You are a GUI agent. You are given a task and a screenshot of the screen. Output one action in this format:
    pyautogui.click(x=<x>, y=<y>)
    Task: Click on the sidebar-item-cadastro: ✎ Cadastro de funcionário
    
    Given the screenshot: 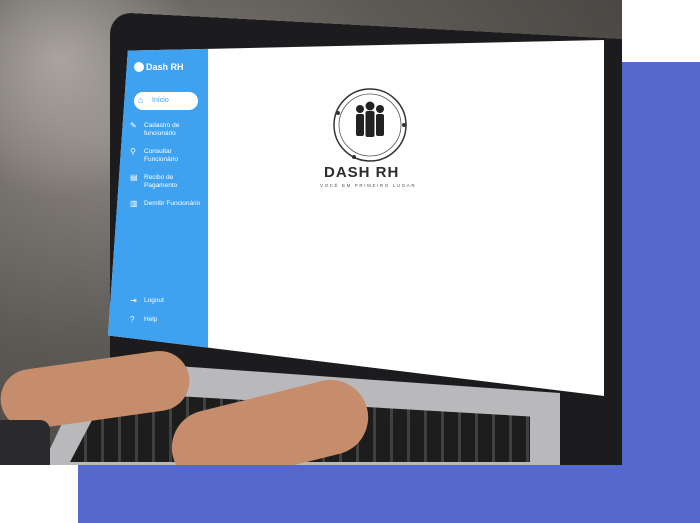 What is the action you would take?
    pyautogui.click(x=165, y=132)
    